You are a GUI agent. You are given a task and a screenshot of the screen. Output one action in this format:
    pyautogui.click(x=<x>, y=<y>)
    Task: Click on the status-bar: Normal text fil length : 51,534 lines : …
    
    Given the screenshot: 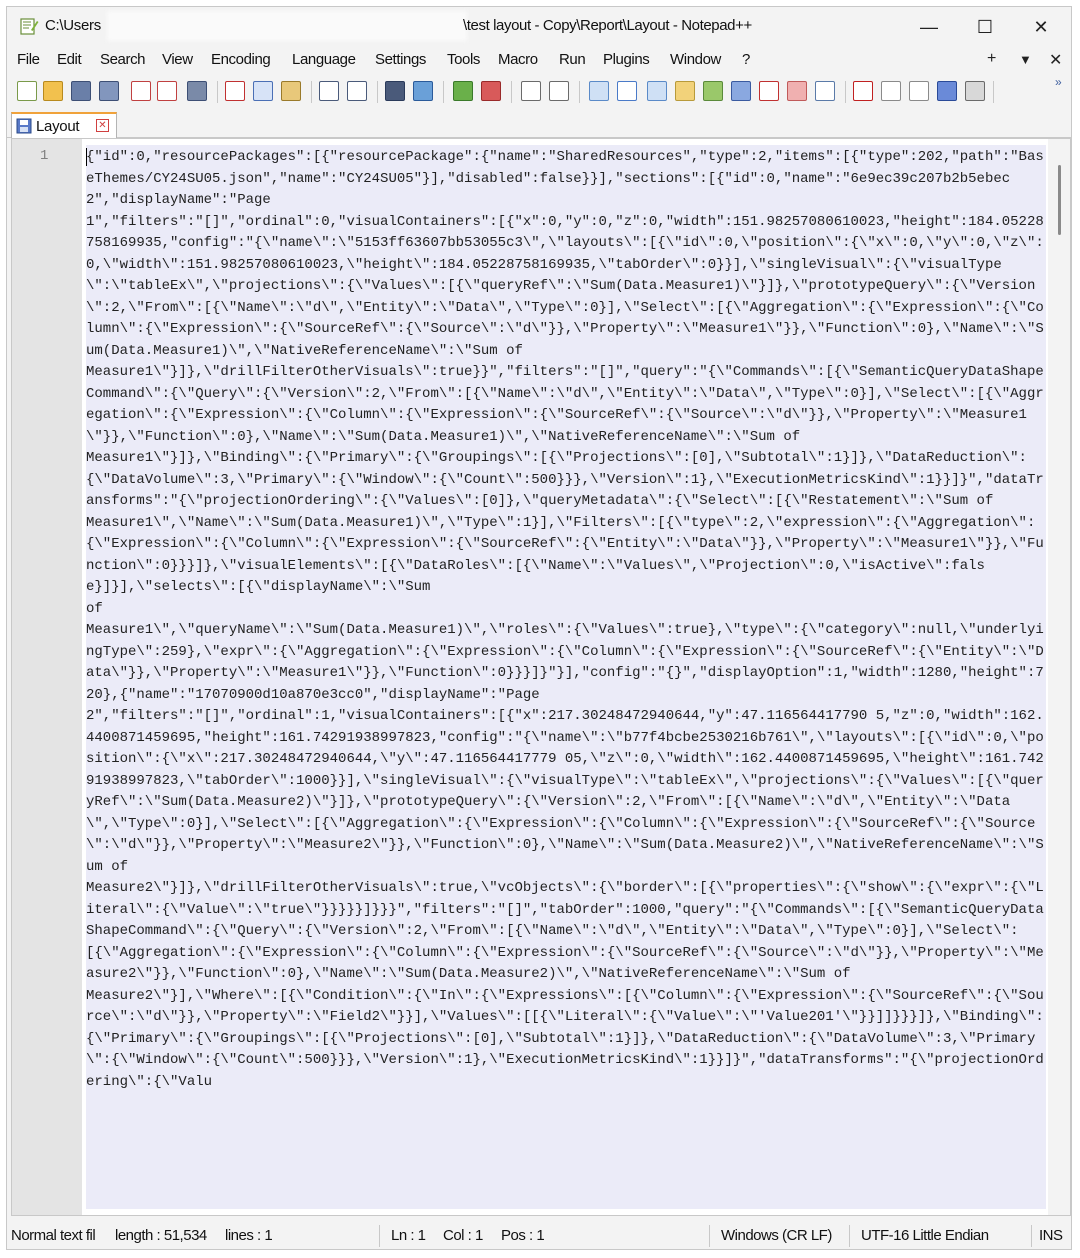 What is the action you would take?
    pyautogui.click(x=539, y=1235)
    